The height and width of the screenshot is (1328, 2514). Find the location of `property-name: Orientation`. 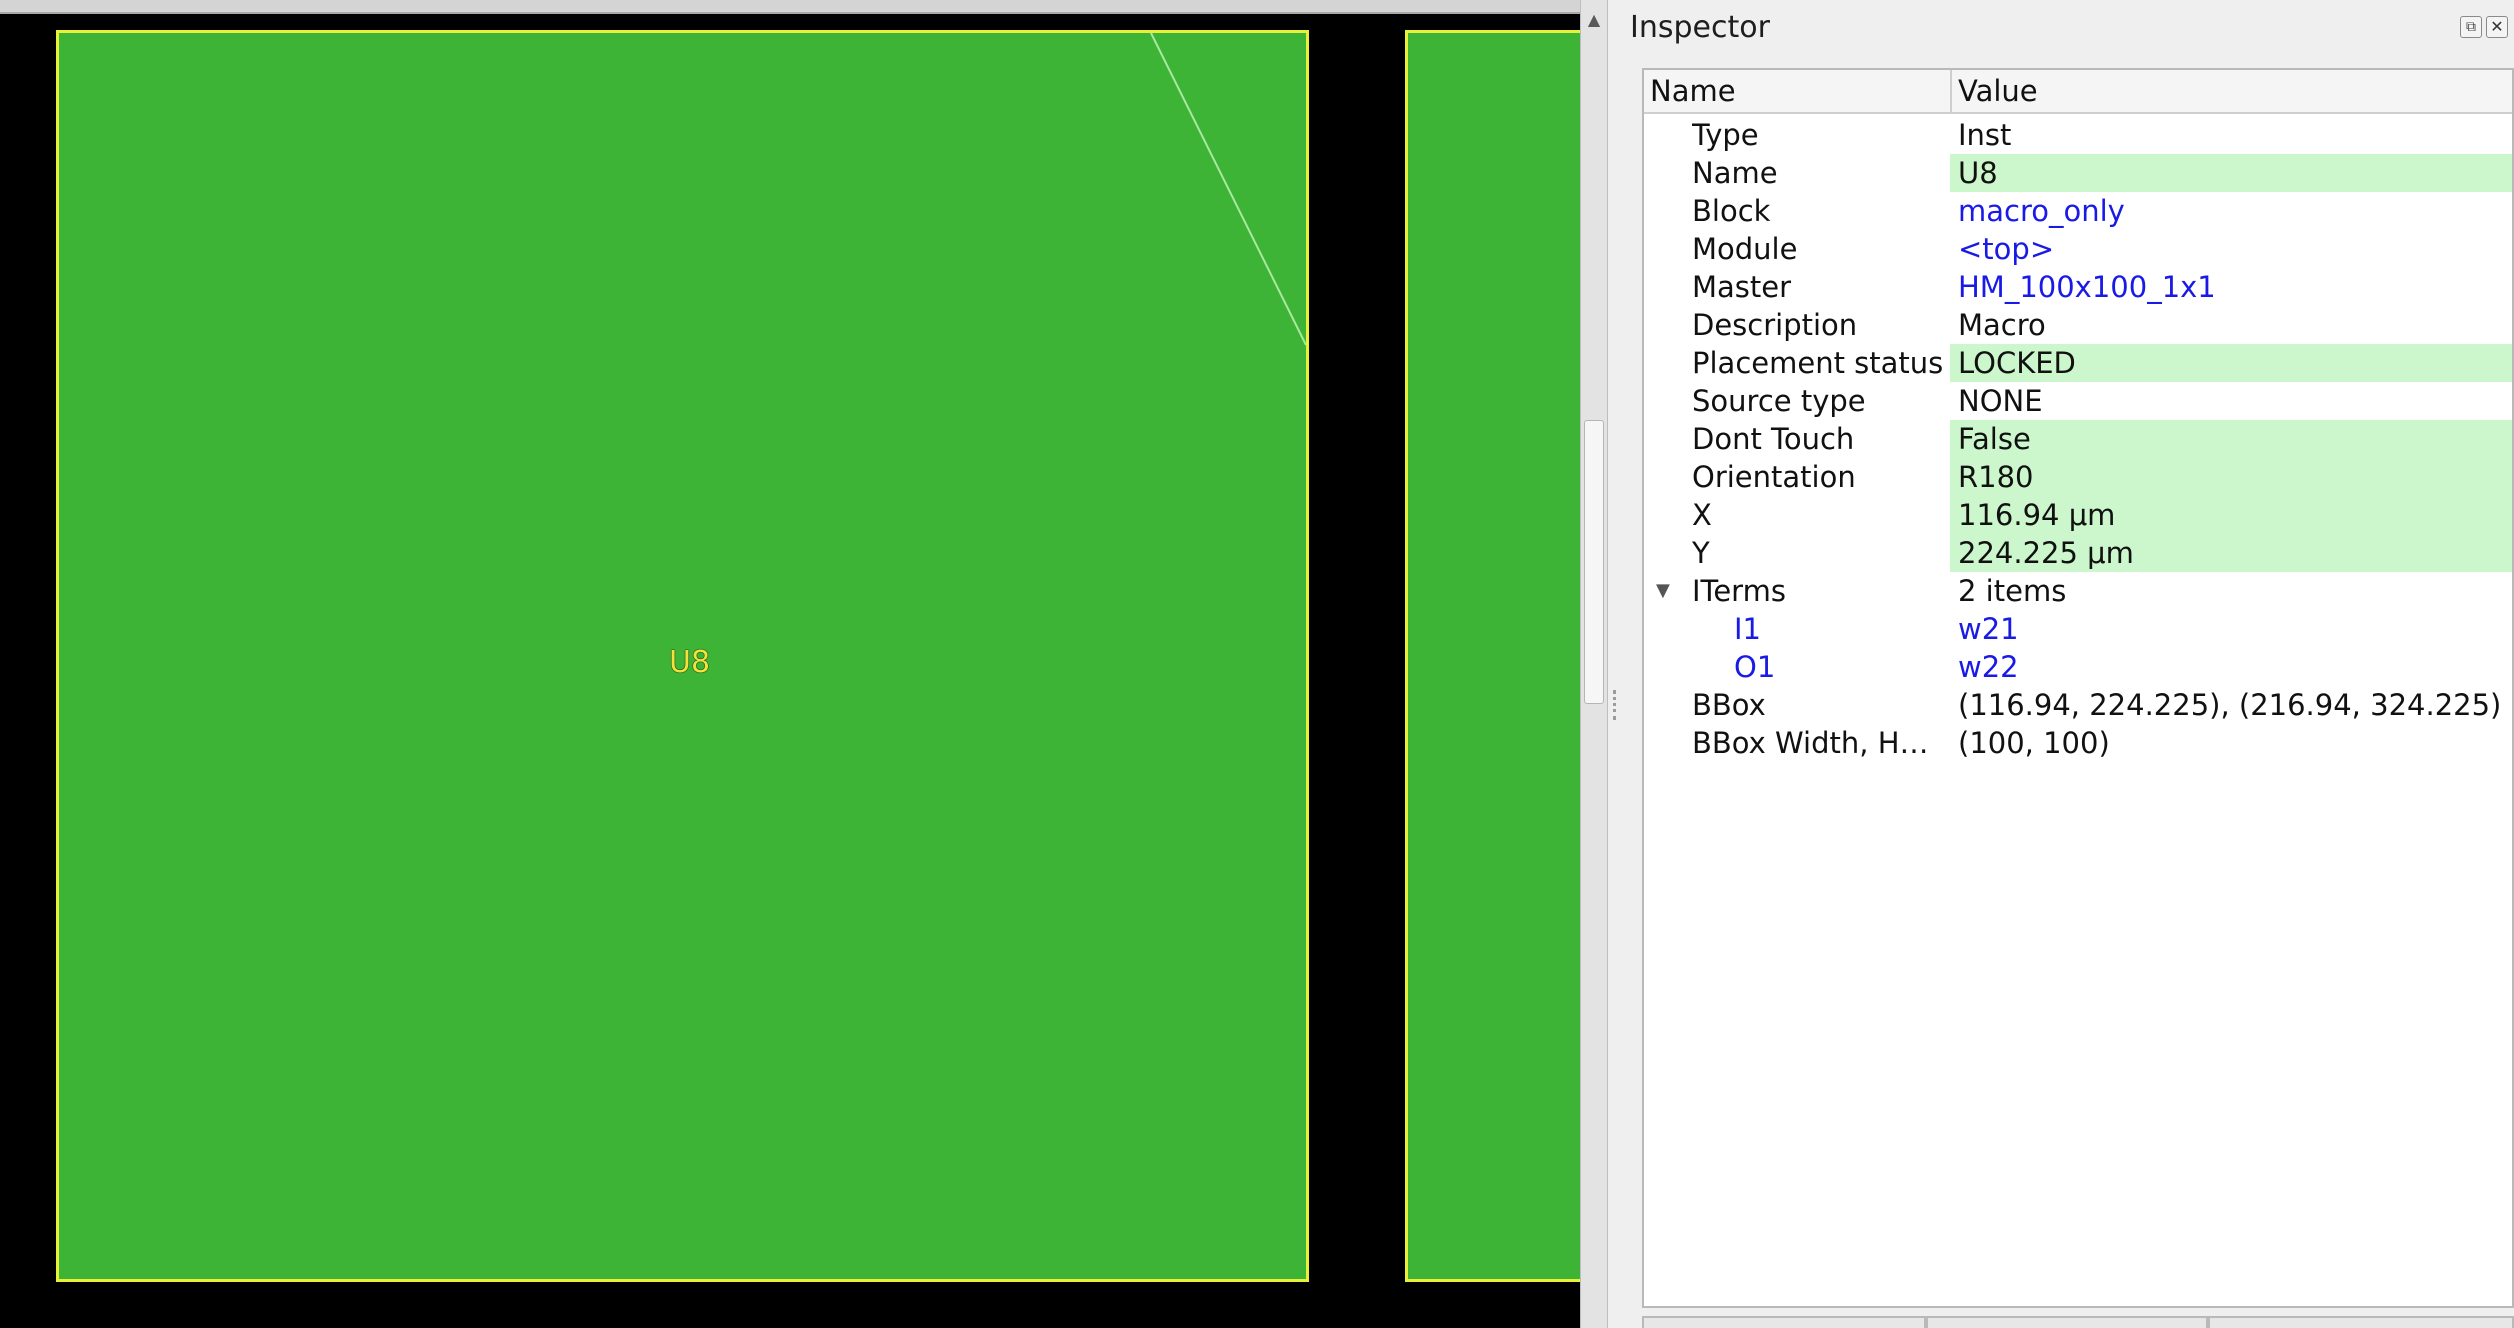

property-name: Orientation is located at coordinates (1774, 477).